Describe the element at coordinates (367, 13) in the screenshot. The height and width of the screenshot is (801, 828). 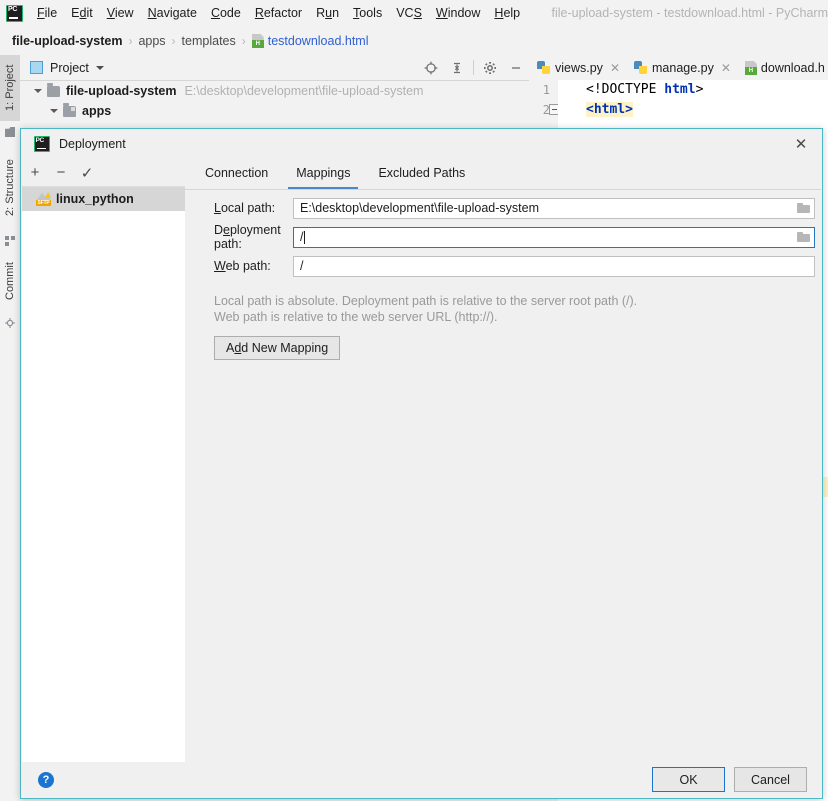
I see `menu-tools: Tools` at that location.